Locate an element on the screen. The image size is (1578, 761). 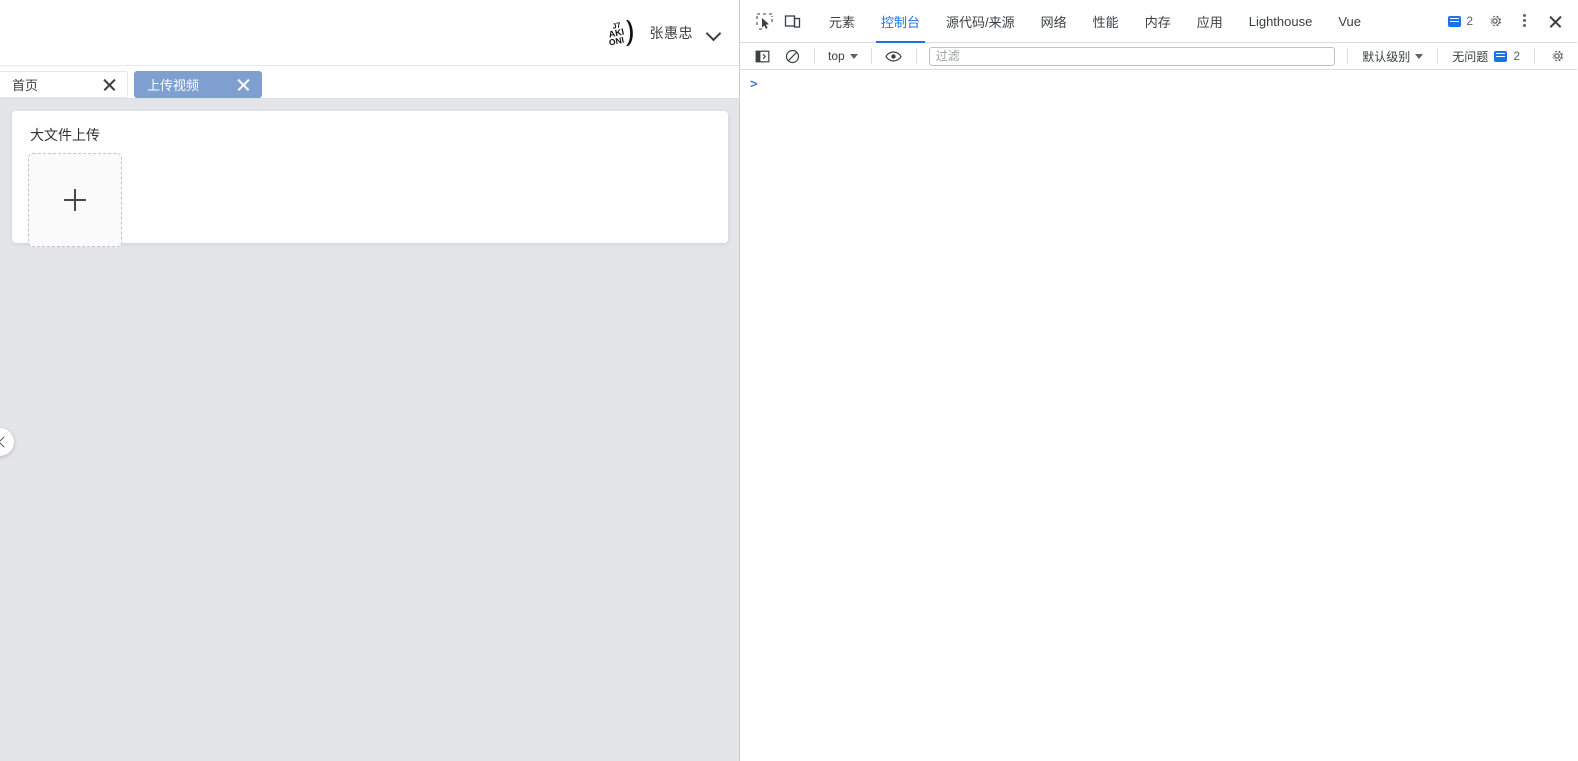
console-context-select: top is located at coordinates (843, 56).